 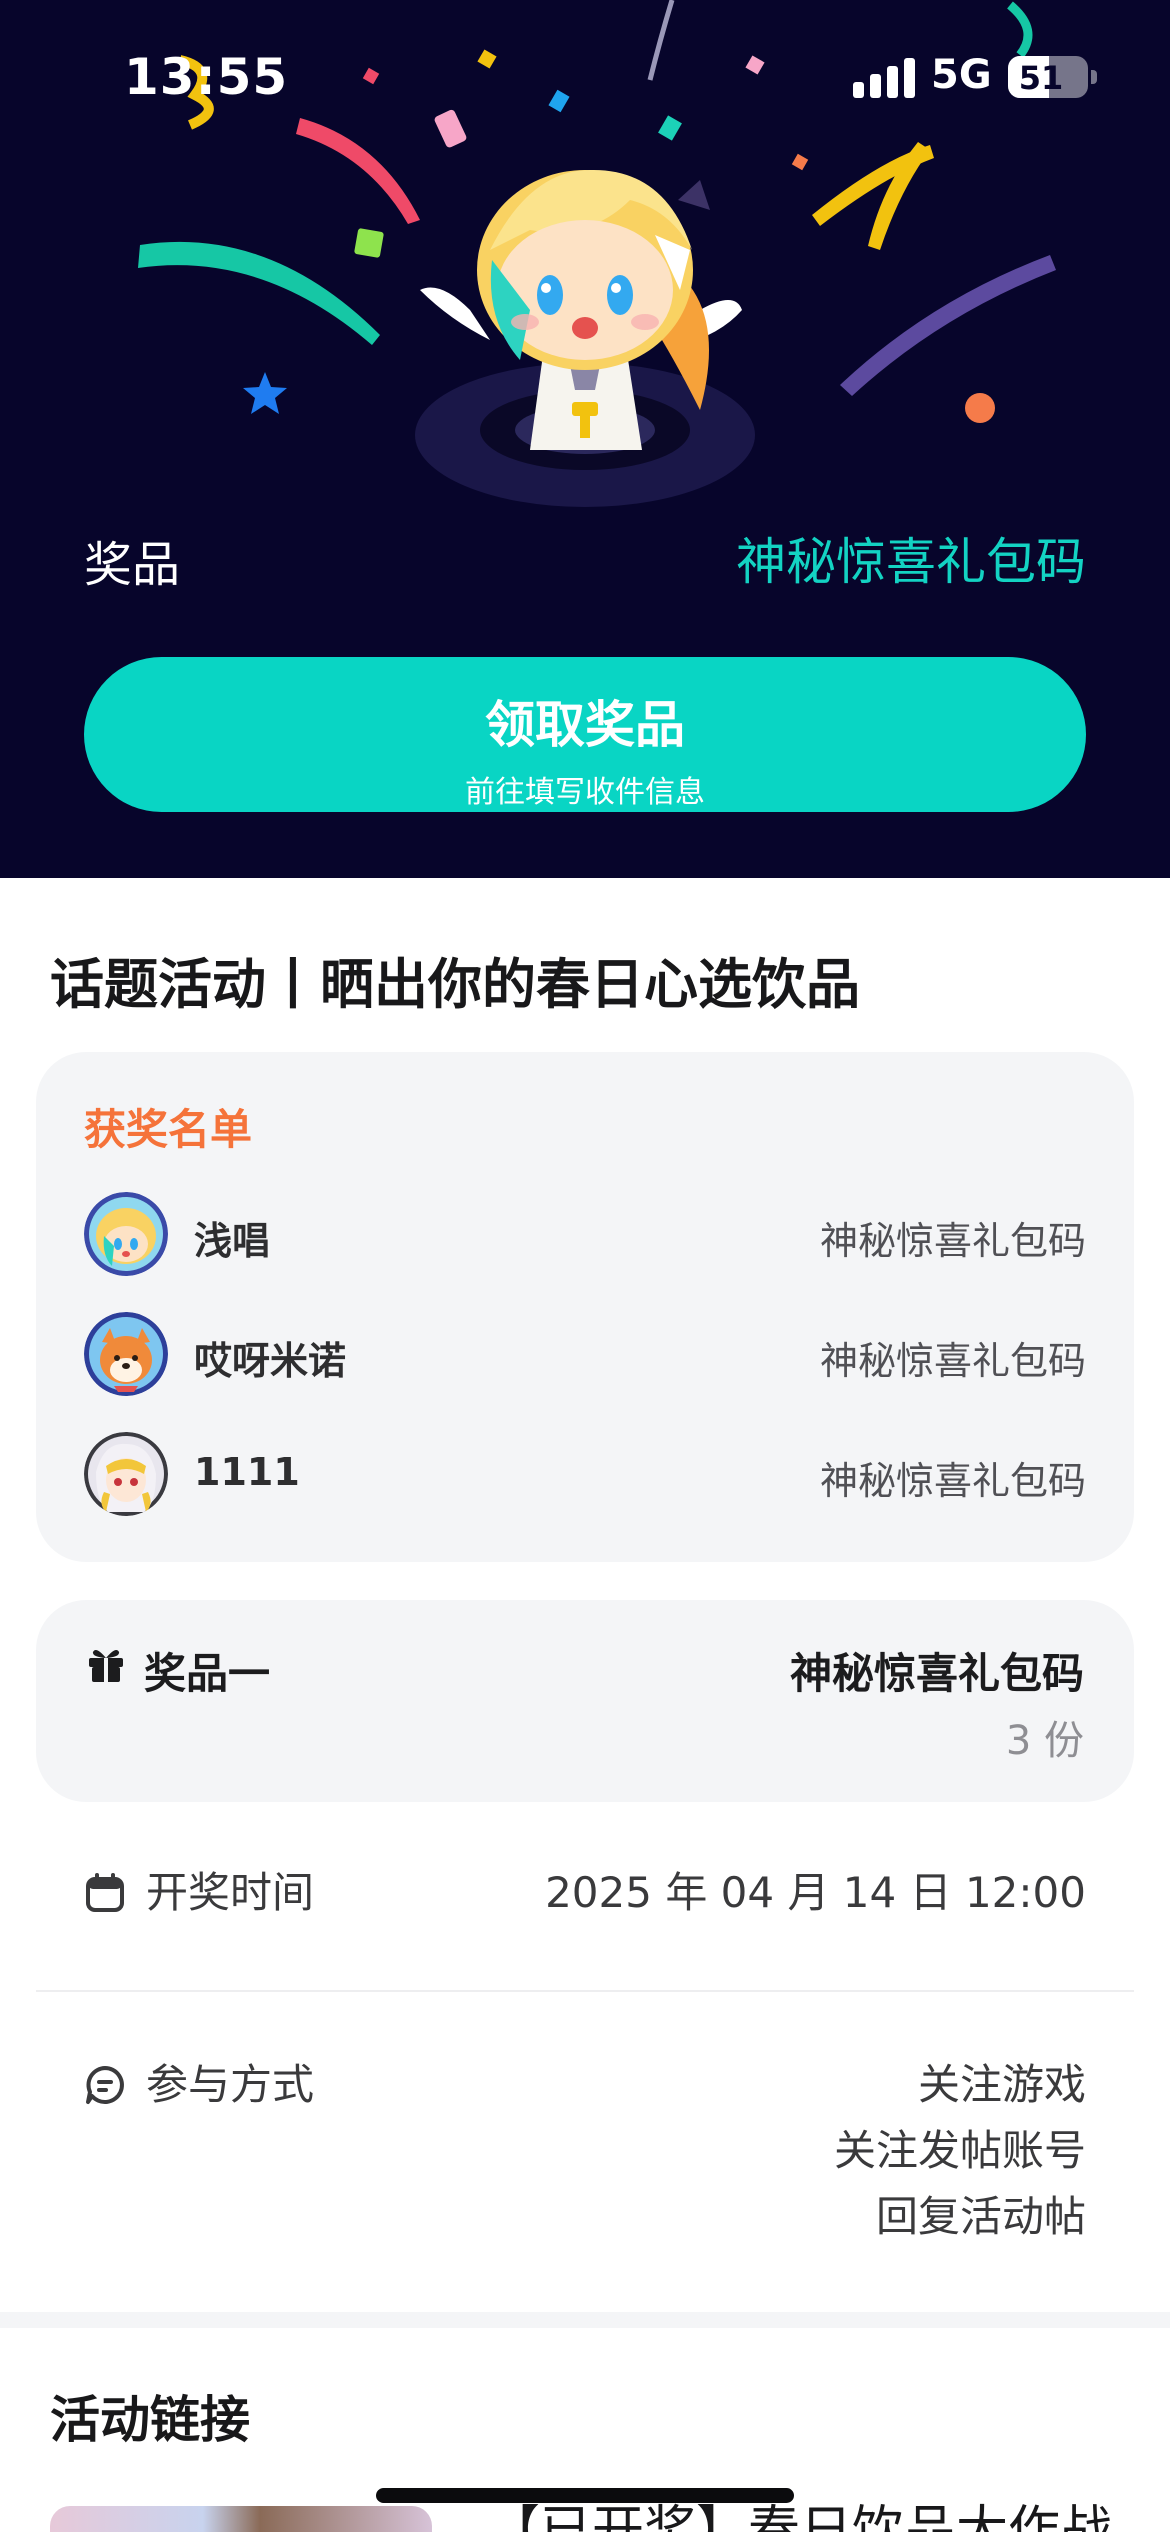 I want to click on links-title: 活动链接, so click(x=150, y=2420).